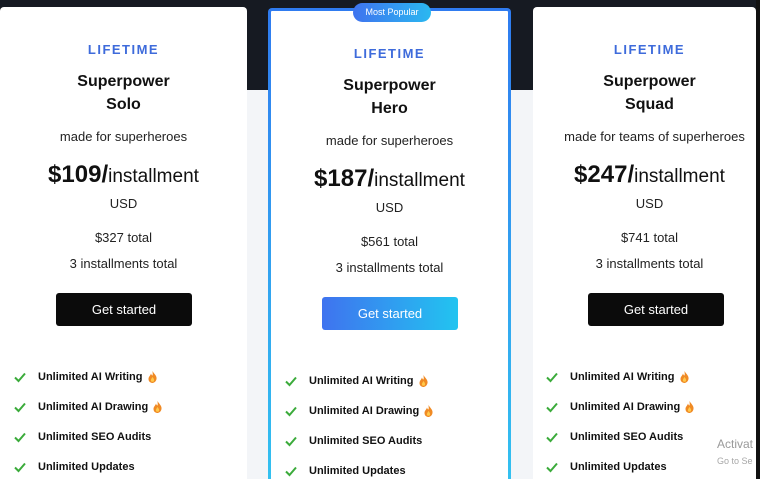  I want to click on price-amount: $247, so click(601, 174).